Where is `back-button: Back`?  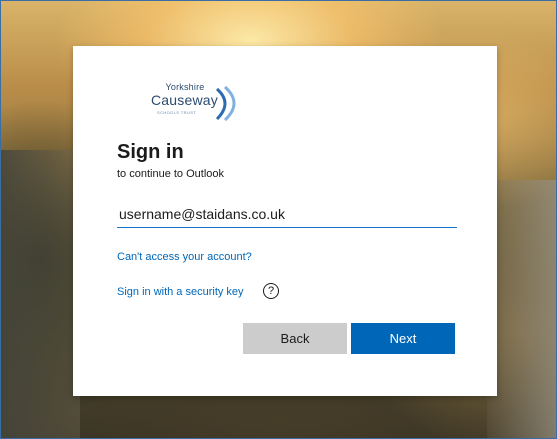
back-button: Back is located at coordinates (295, 338).